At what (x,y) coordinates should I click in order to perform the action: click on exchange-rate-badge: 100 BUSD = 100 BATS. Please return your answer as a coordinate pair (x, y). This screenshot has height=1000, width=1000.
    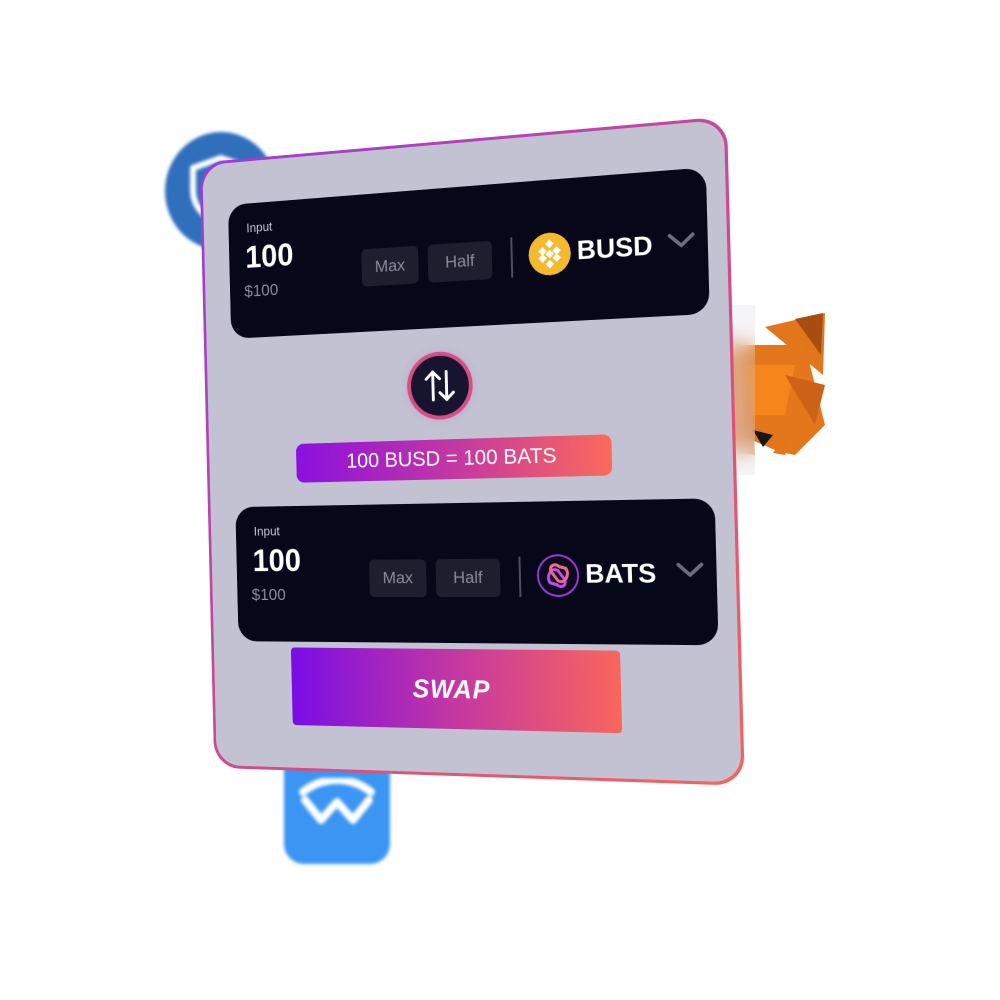
    Looking at the image, I should click on (454, 458).